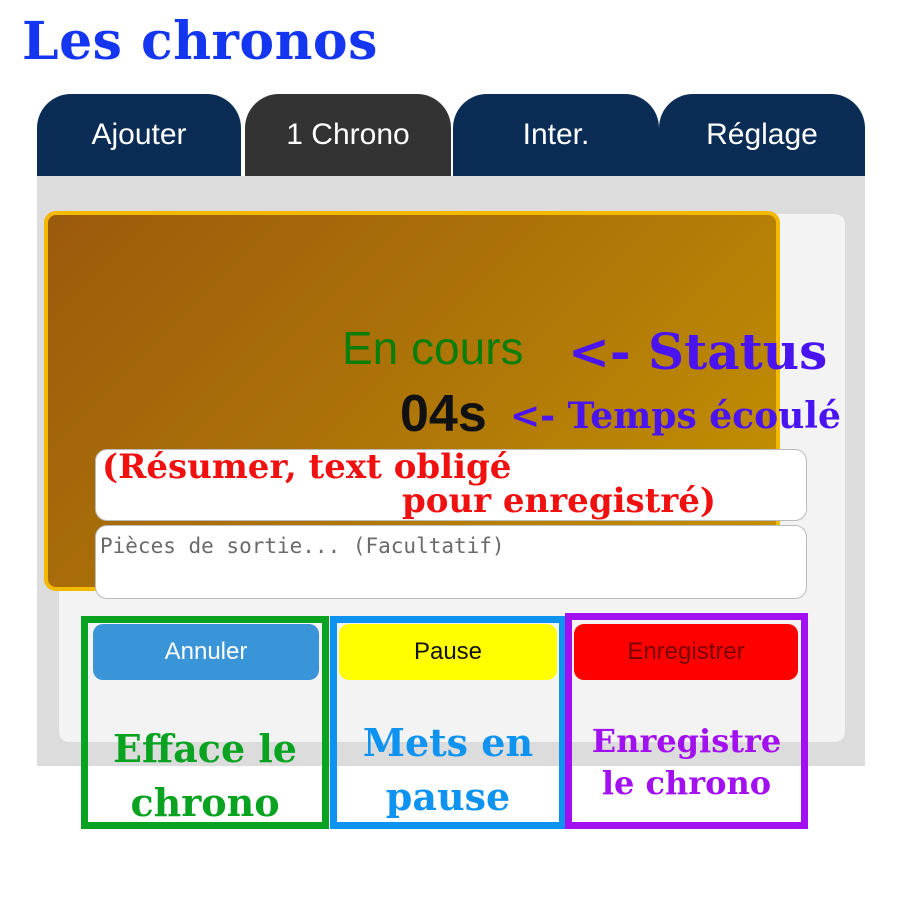 The width and height of the screenshot is (900, 900). I want to click on pieces-input, so click(451, 562).